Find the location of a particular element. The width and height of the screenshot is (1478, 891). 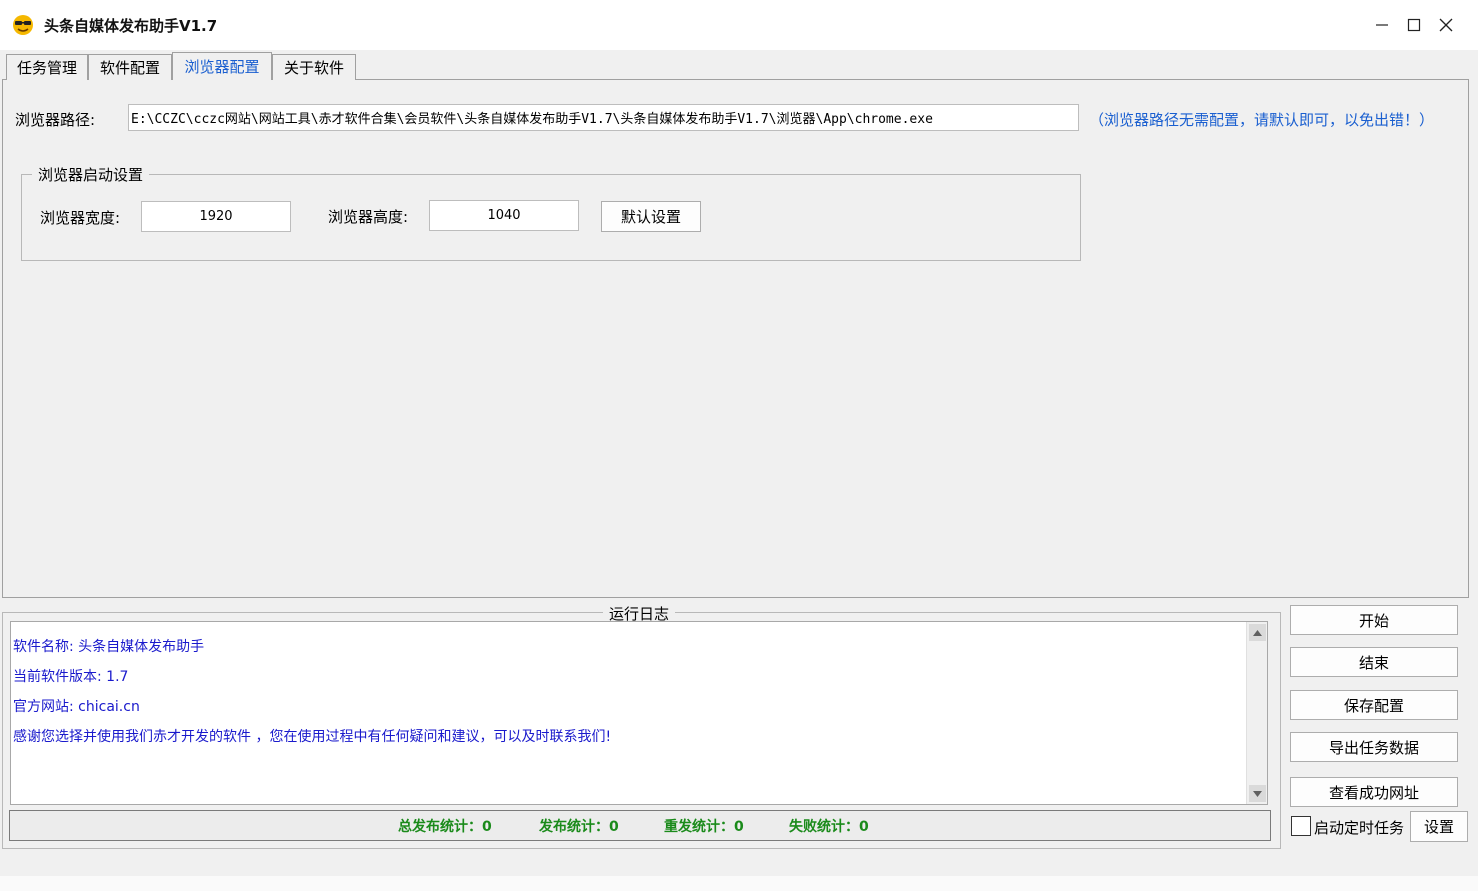

save-config-button: 保存配置 is located at coordinates (1374, 705).